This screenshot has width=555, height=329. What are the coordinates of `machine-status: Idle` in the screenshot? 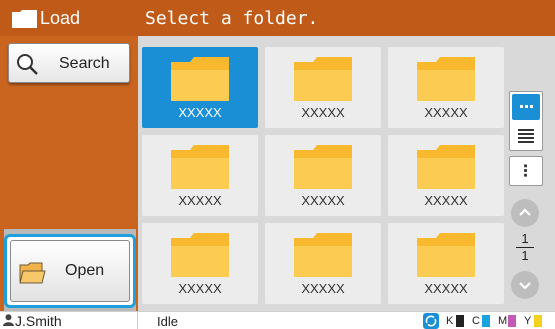 It's located at (167, 321).